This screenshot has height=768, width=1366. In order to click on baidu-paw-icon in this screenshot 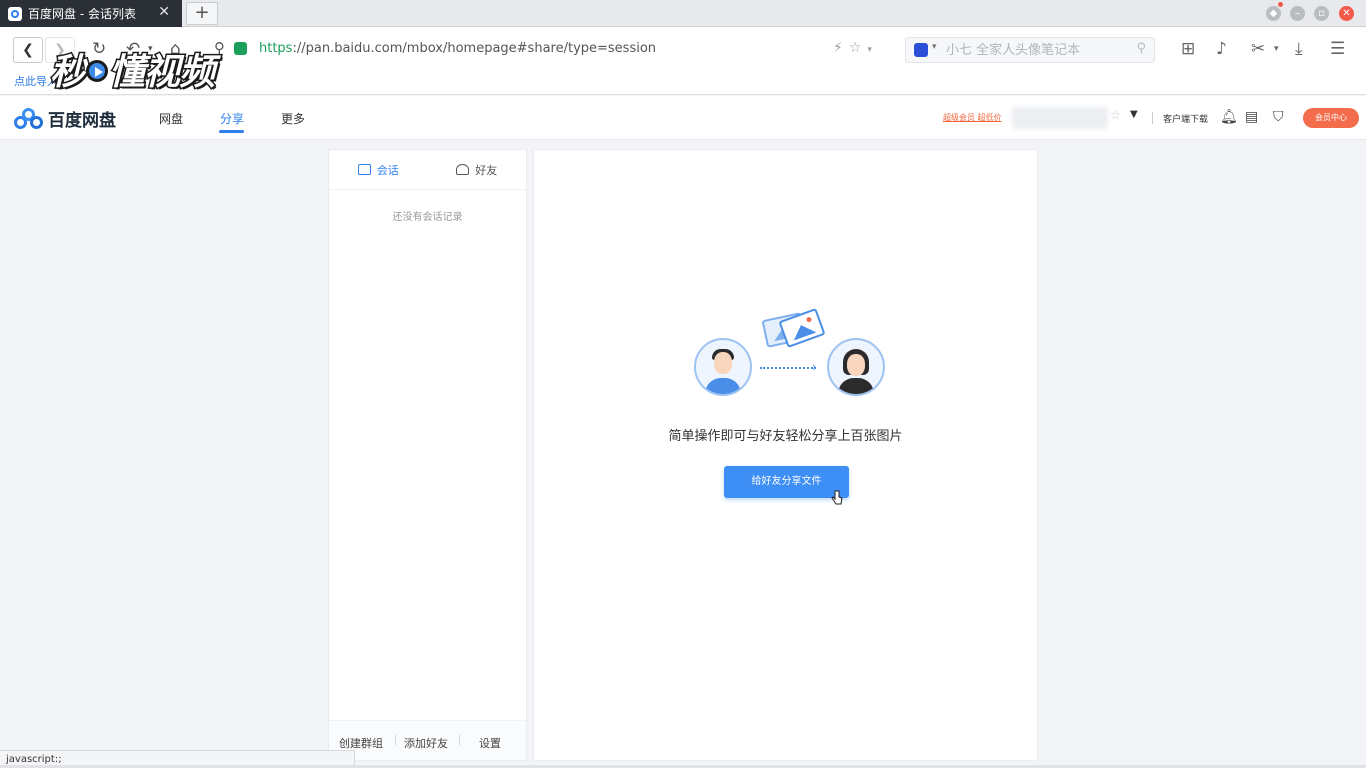, I will do `click(921, 50)`.